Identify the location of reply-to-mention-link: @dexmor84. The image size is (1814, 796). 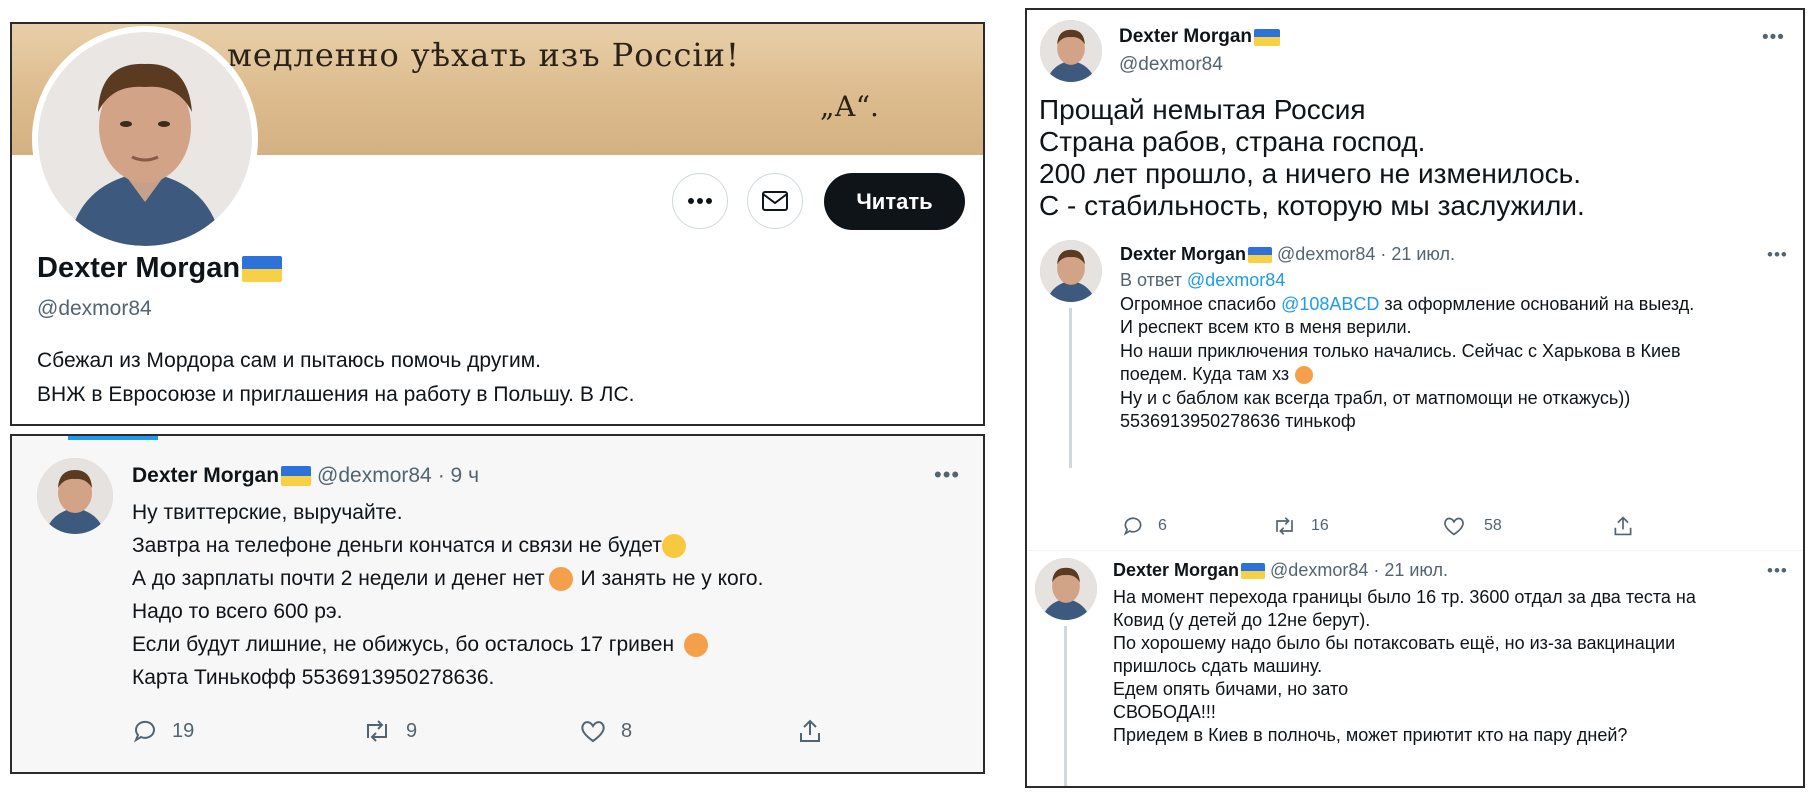
(1236, 280).